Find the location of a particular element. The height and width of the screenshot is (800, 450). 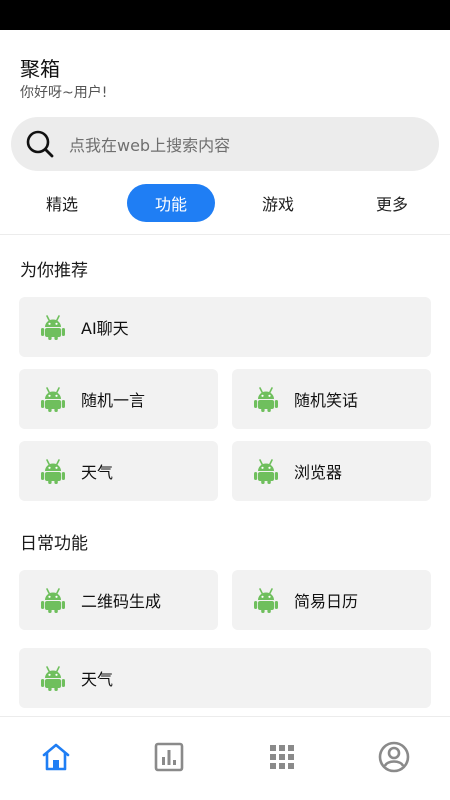

feature-card-random-quote: 随机一言 is located at coordinates (118, 399).